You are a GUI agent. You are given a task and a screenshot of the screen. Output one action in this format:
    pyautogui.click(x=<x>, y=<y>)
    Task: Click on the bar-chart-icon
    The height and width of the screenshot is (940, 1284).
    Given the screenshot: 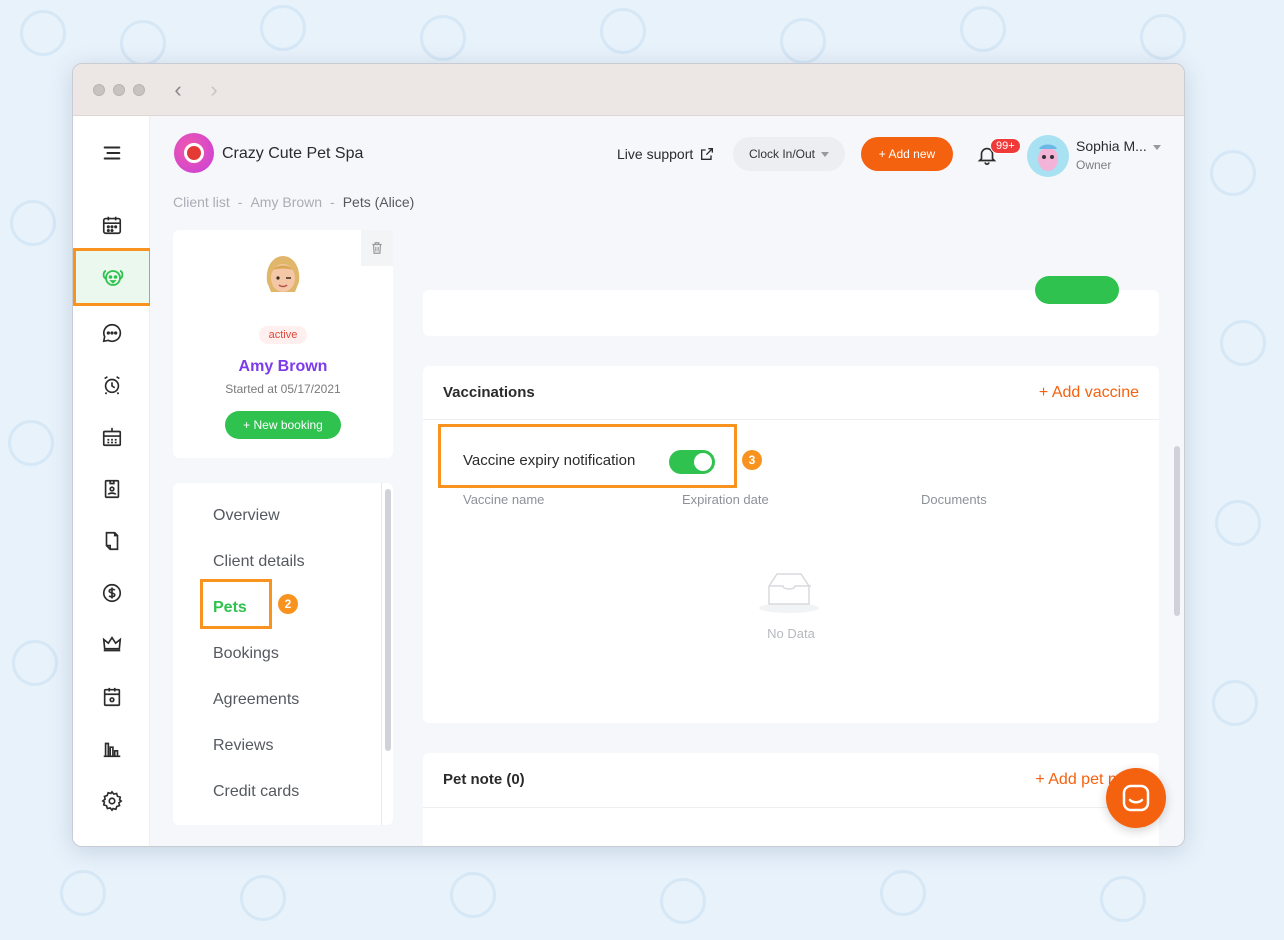 What is the action you would take?
    pyautogui.click(x=111, y=749)
    